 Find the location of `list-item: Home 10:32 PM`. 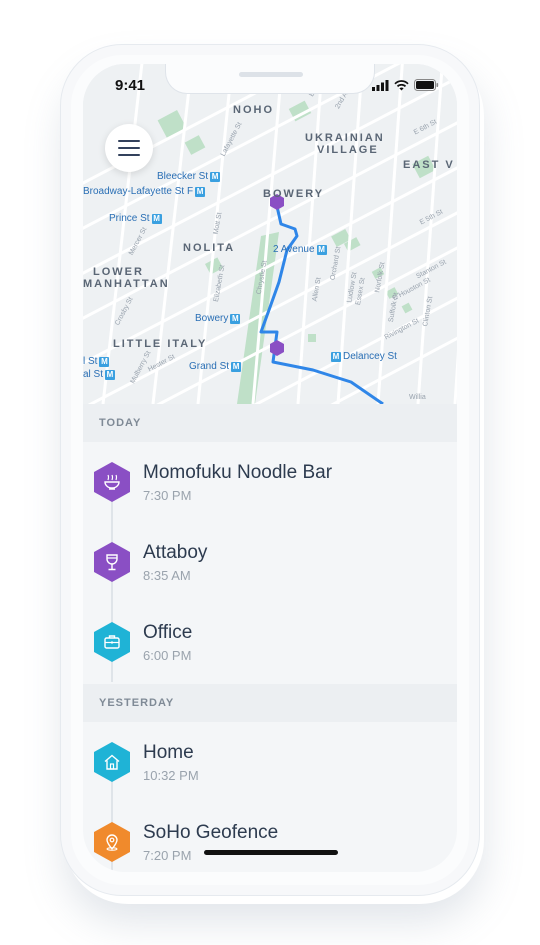

list-item: Home 10:32 PM is located at coordinates (270, 782).